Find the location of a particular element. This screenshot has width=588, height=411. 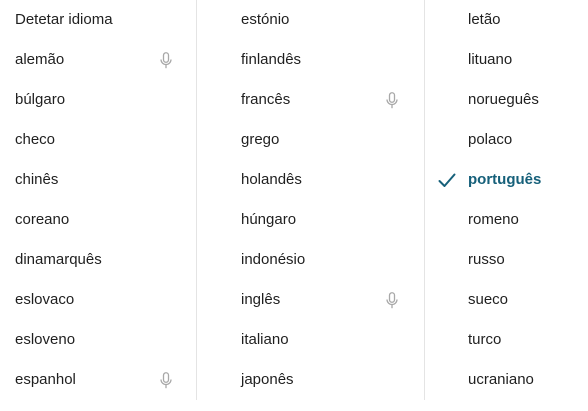

language-option: esloveno is located at coordinates (98, 340).